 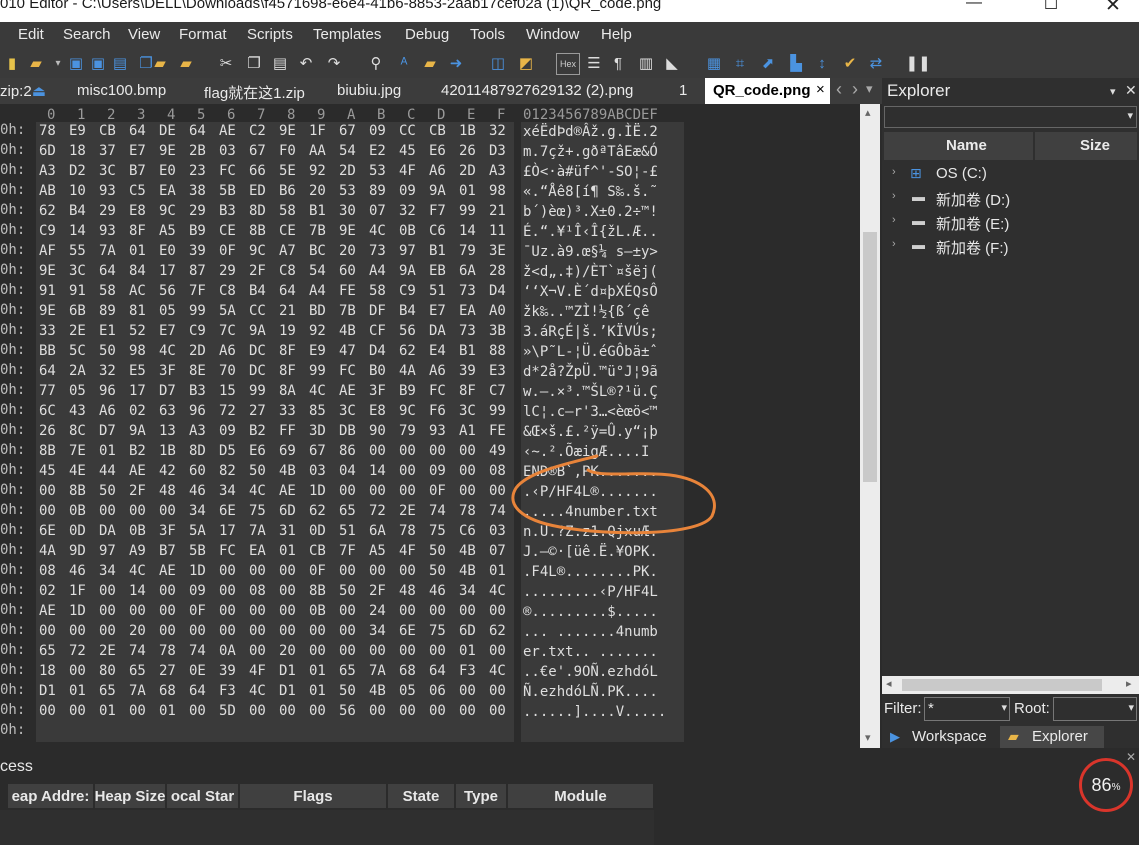 I want to click on column-name: Name, so click(x=966, y=145).